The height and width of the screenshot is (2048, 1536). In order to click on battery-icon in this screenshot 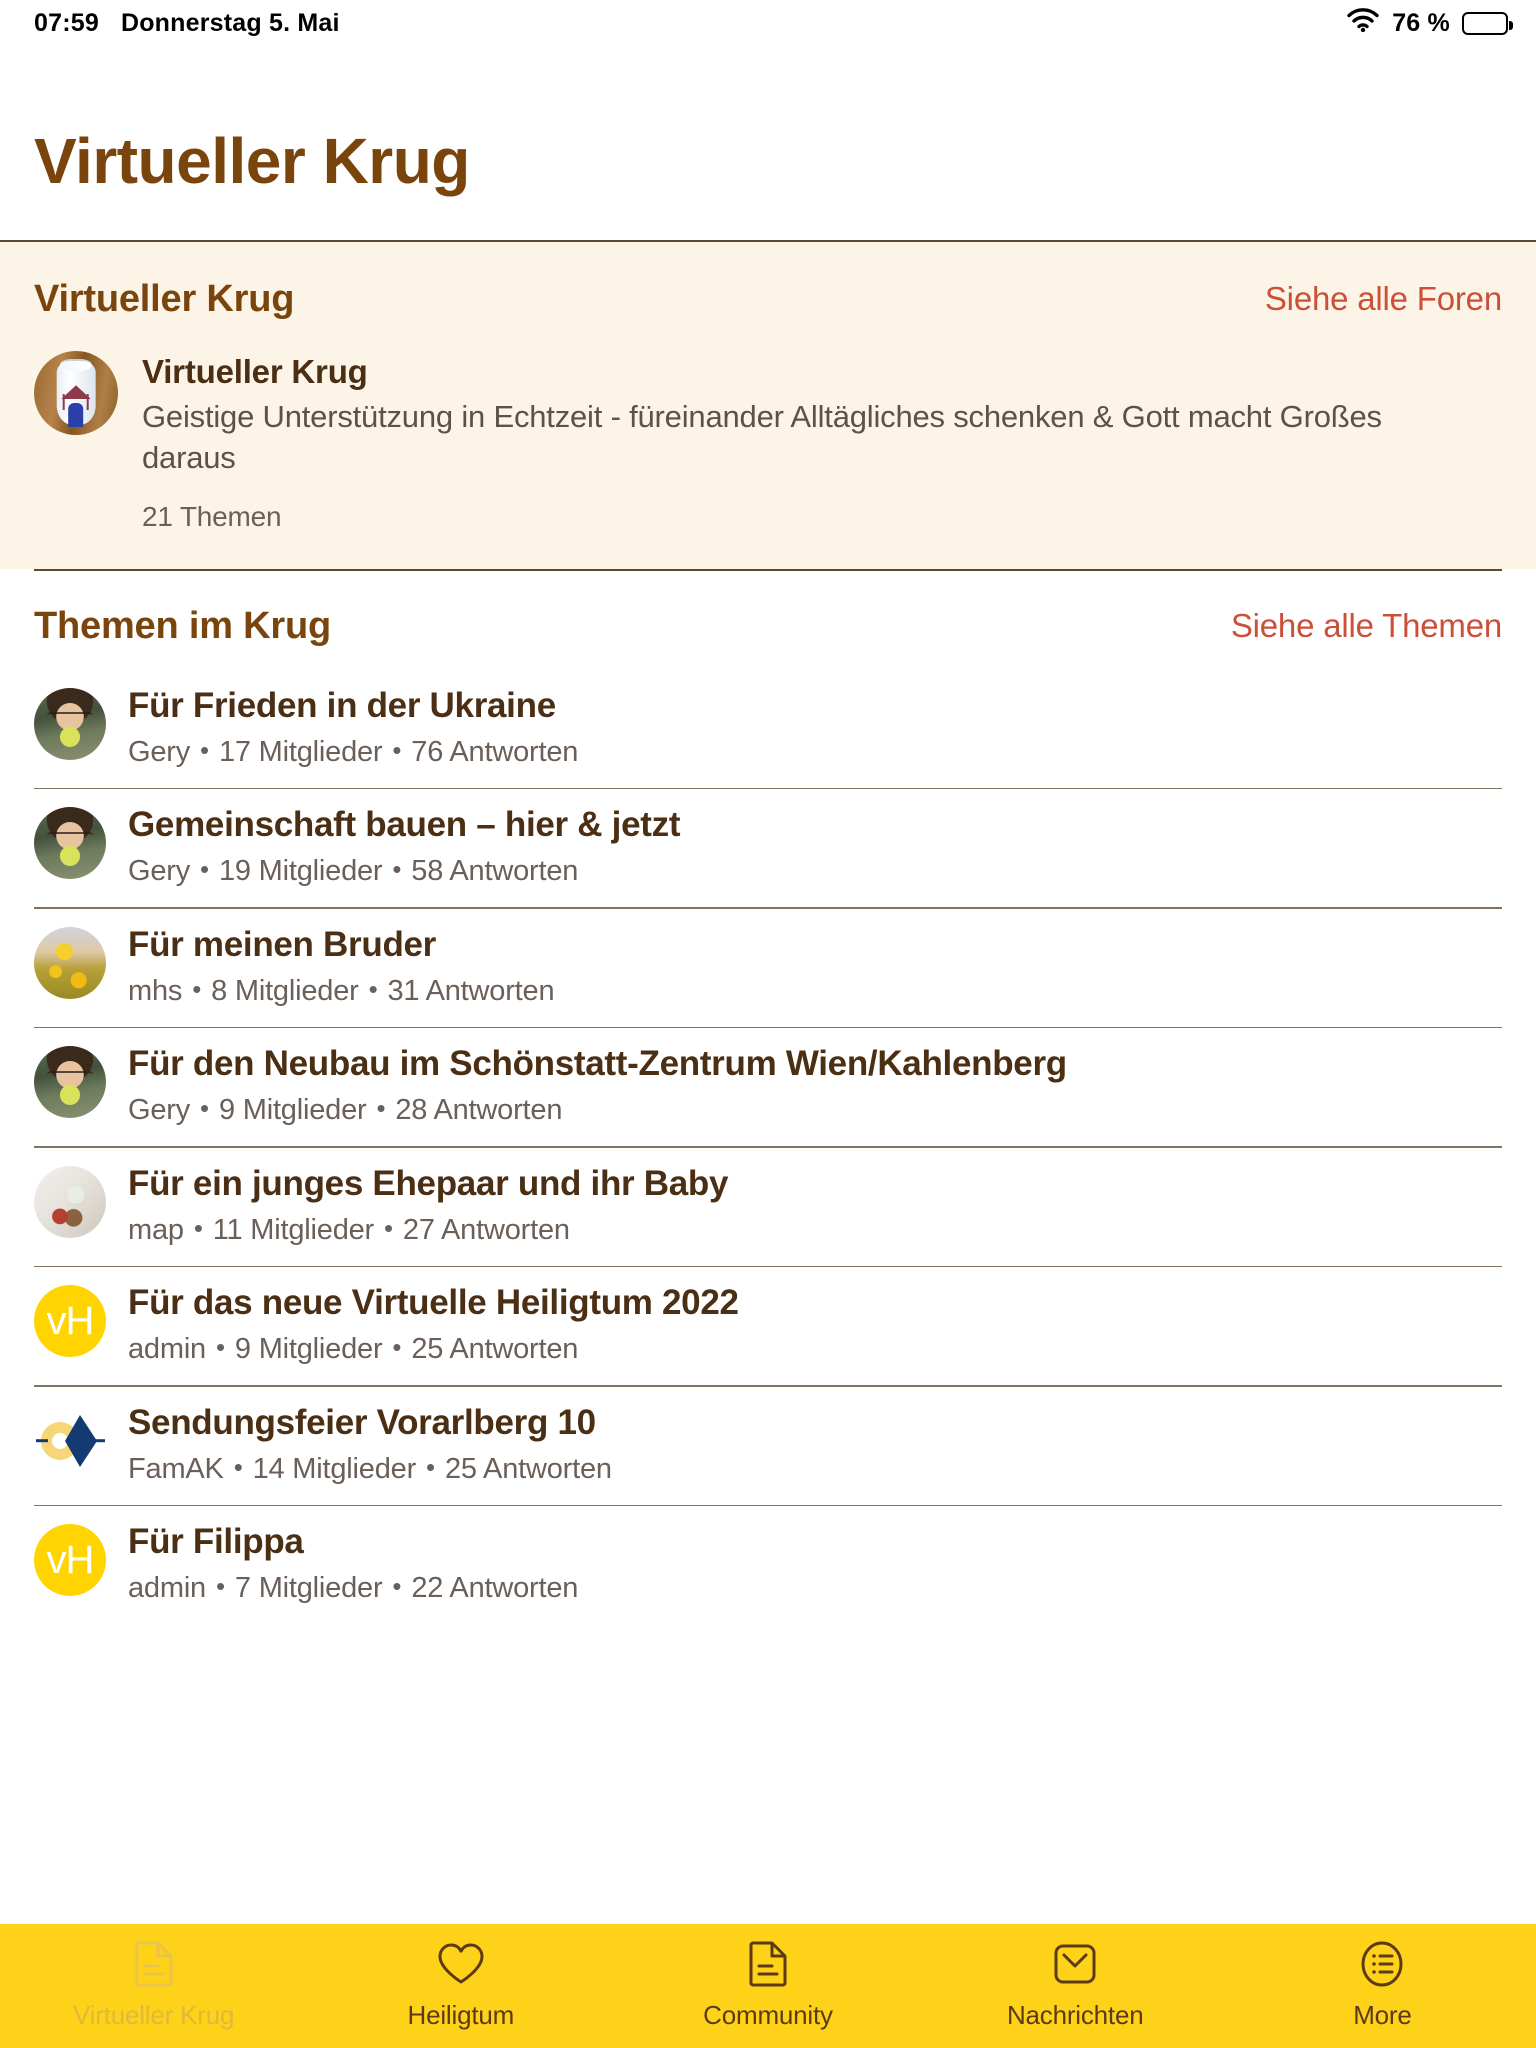, I will do `click(1487, 23)`.